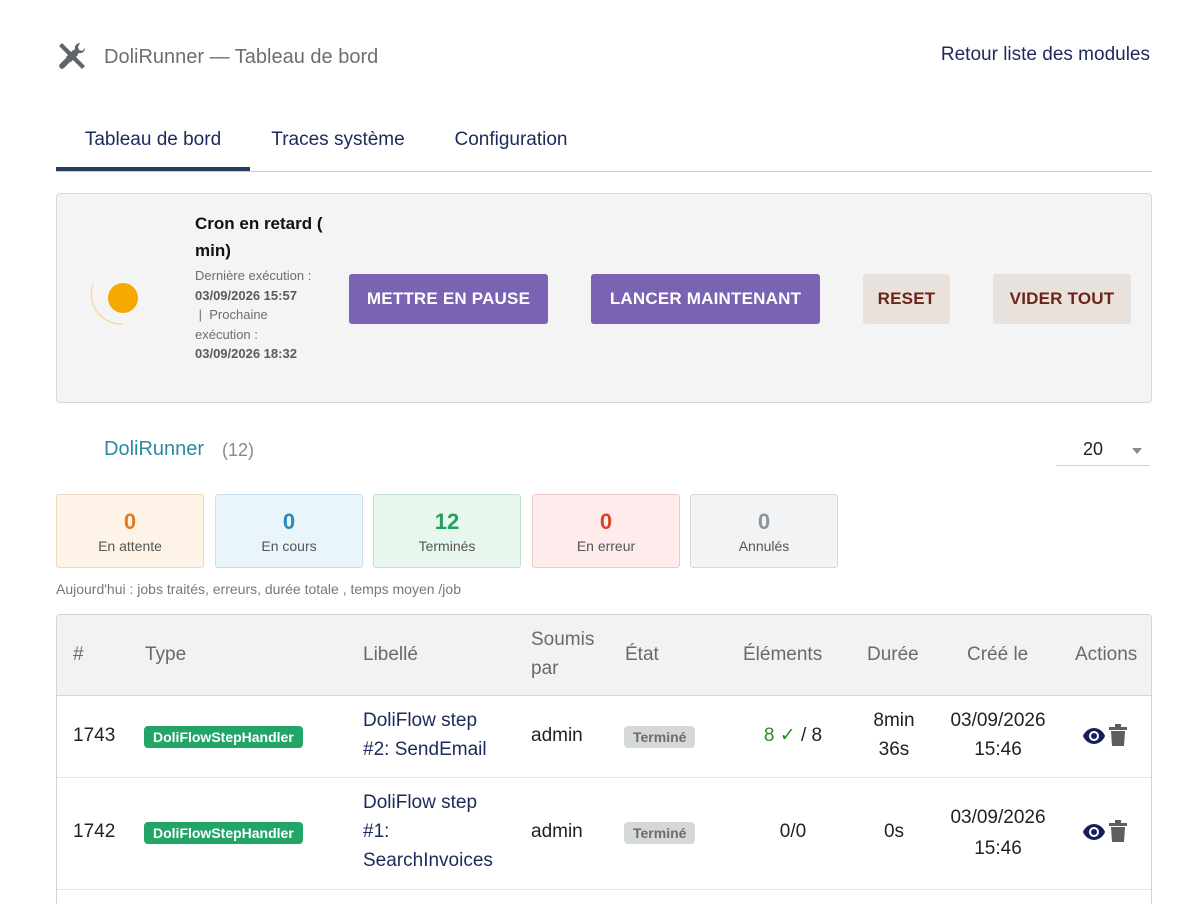 The width and height of the screenshot is (1200, 904). What do you see at coordinates (376, 831) in the screenshot?
I see `job-label-line2: #1:` at bounding box center [376, 831].